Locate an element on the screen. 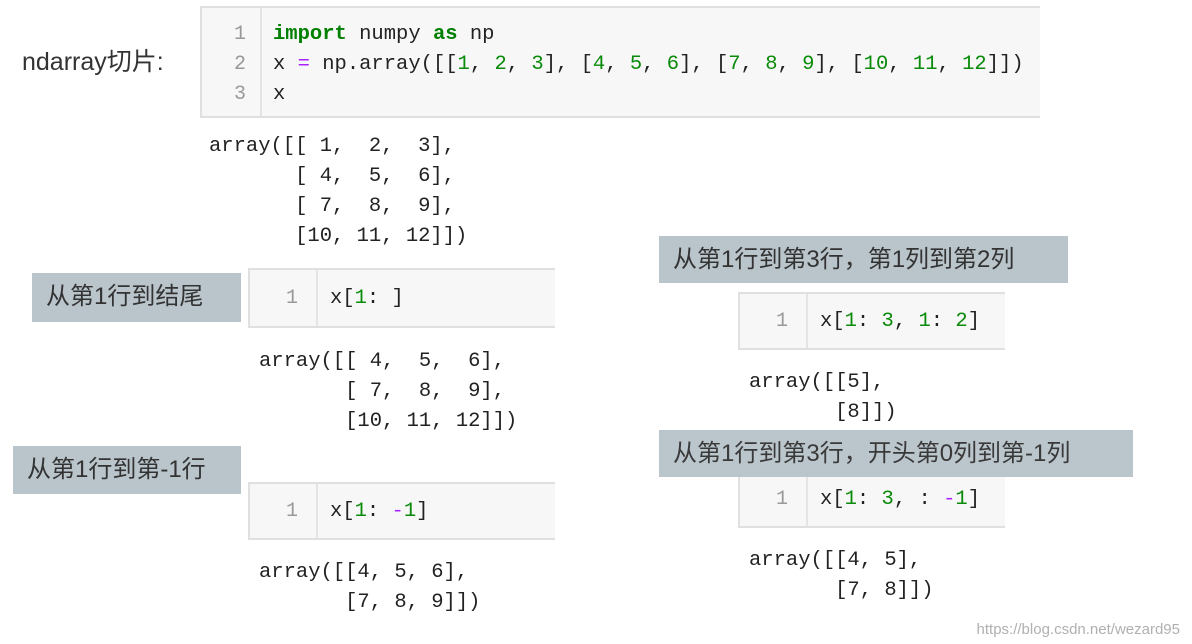  code-token: 4 is located at coordinates (599, 64).